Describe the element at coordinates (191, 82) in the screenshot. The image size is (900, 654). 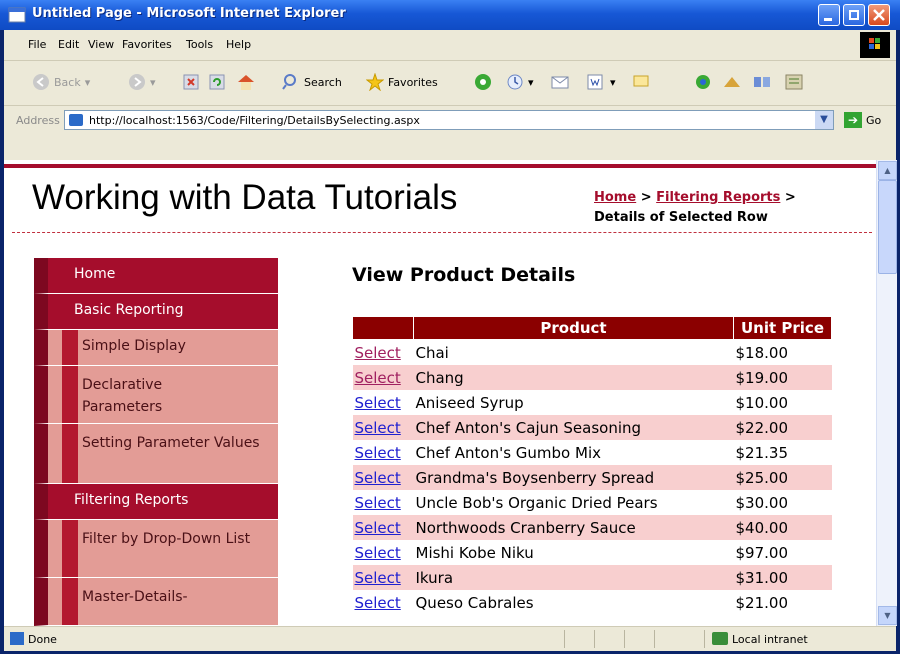
I see `stop-icon` at that location.